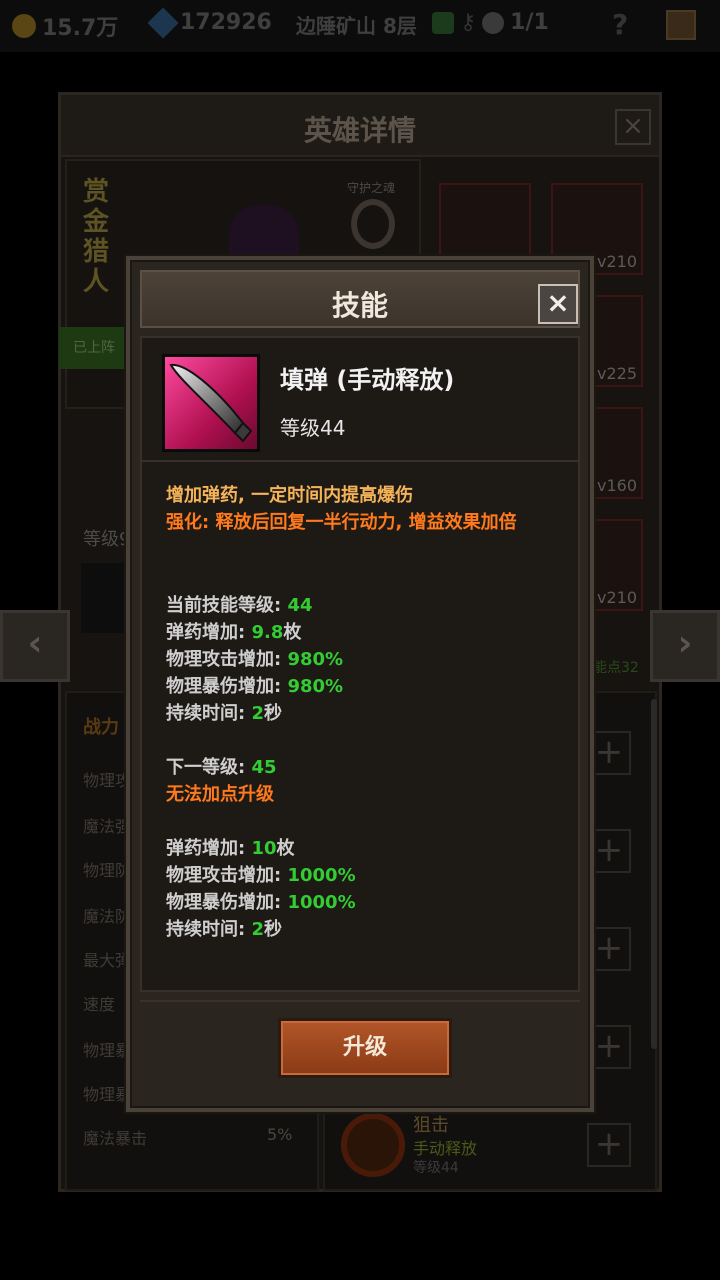 The image size is (720, 1280). Describe the element at coordinates (558, 304) in the screenshot. I see `close-button: ×` at that location.